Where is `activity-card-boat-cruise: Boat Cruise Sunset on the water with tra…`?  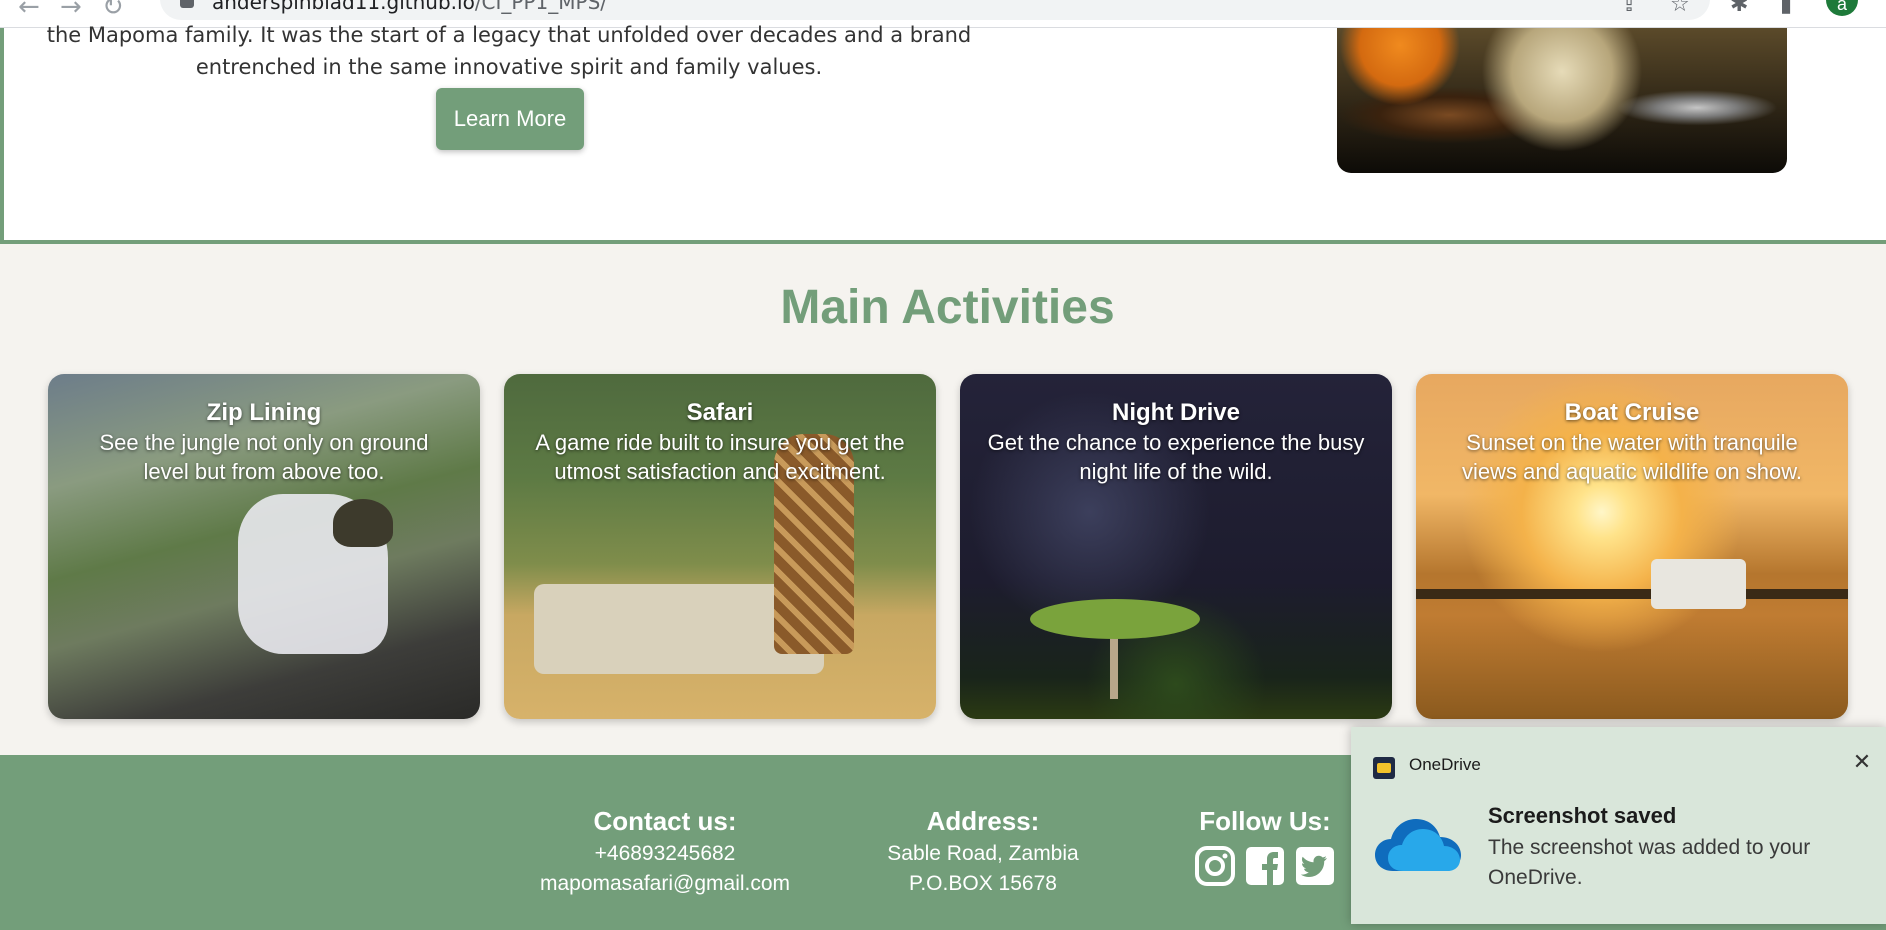
activity-card-boat-cruise: Boat Cruise Sunset on the water with tra… is located at coordinates (1632, 546).